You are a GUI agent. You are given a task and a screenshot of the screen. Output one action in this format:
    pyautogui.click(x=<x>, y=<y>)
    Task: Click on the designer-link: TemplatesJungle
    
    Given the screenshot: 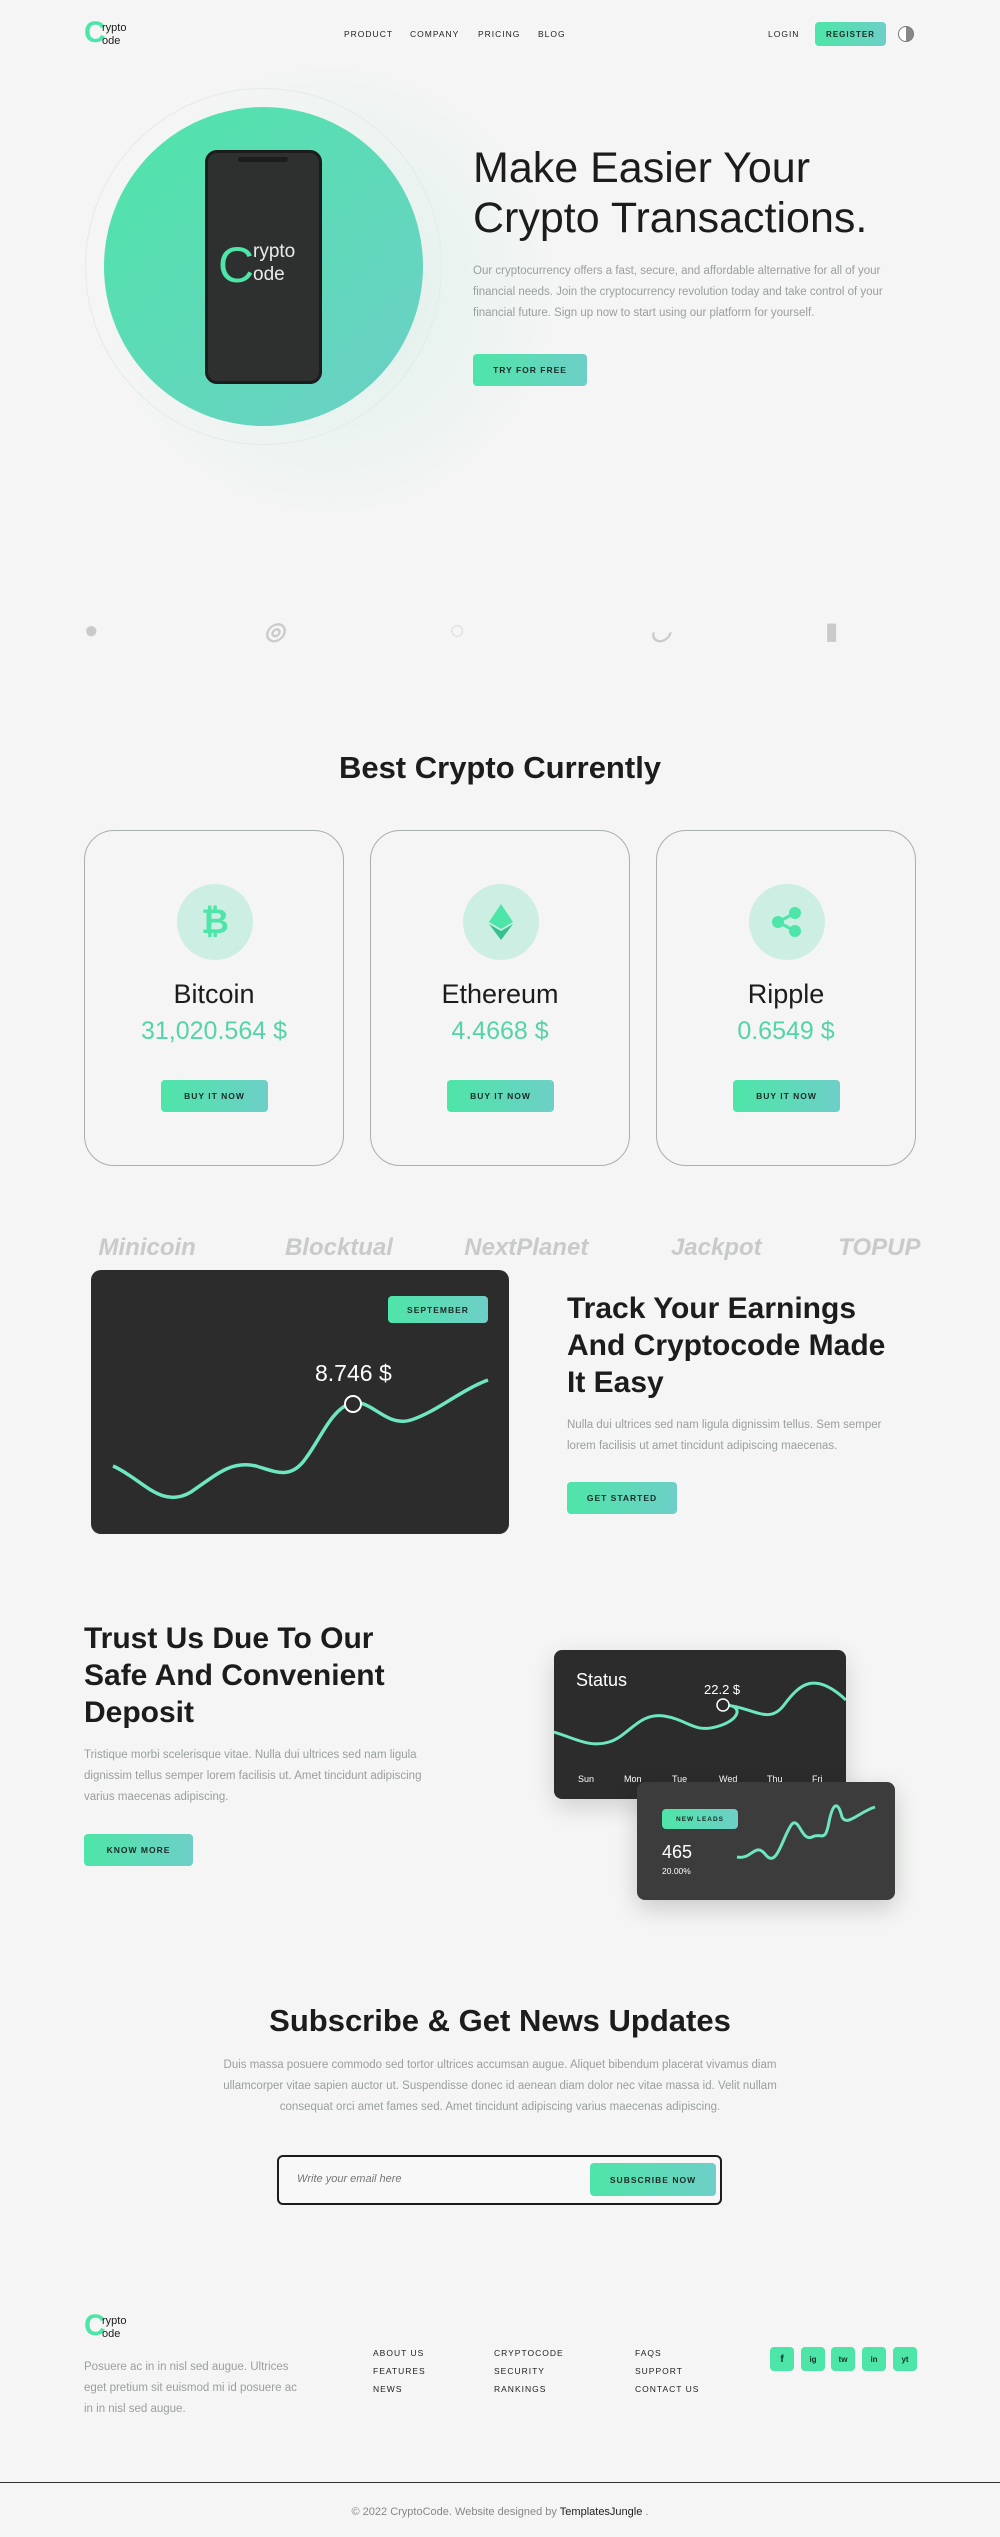 What is the action you would take?
    pyautogui.click(x=601, y=2512)
    